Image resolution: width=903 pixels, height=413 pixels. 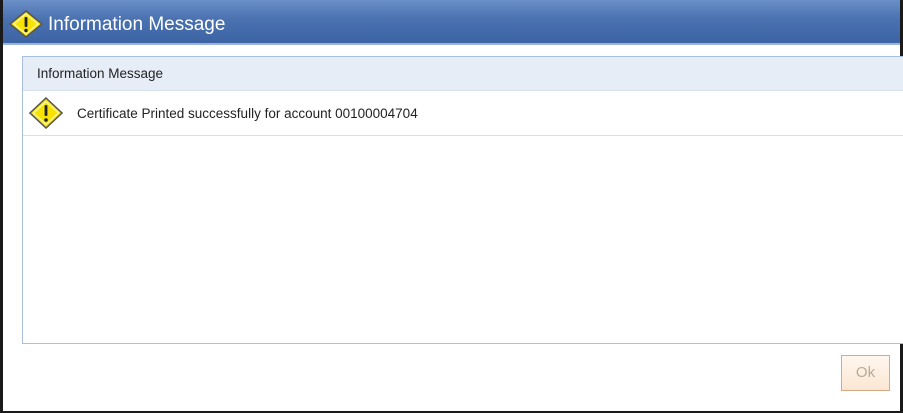 I want to click on panel-header: Information Message, so click(x=463, y=74).